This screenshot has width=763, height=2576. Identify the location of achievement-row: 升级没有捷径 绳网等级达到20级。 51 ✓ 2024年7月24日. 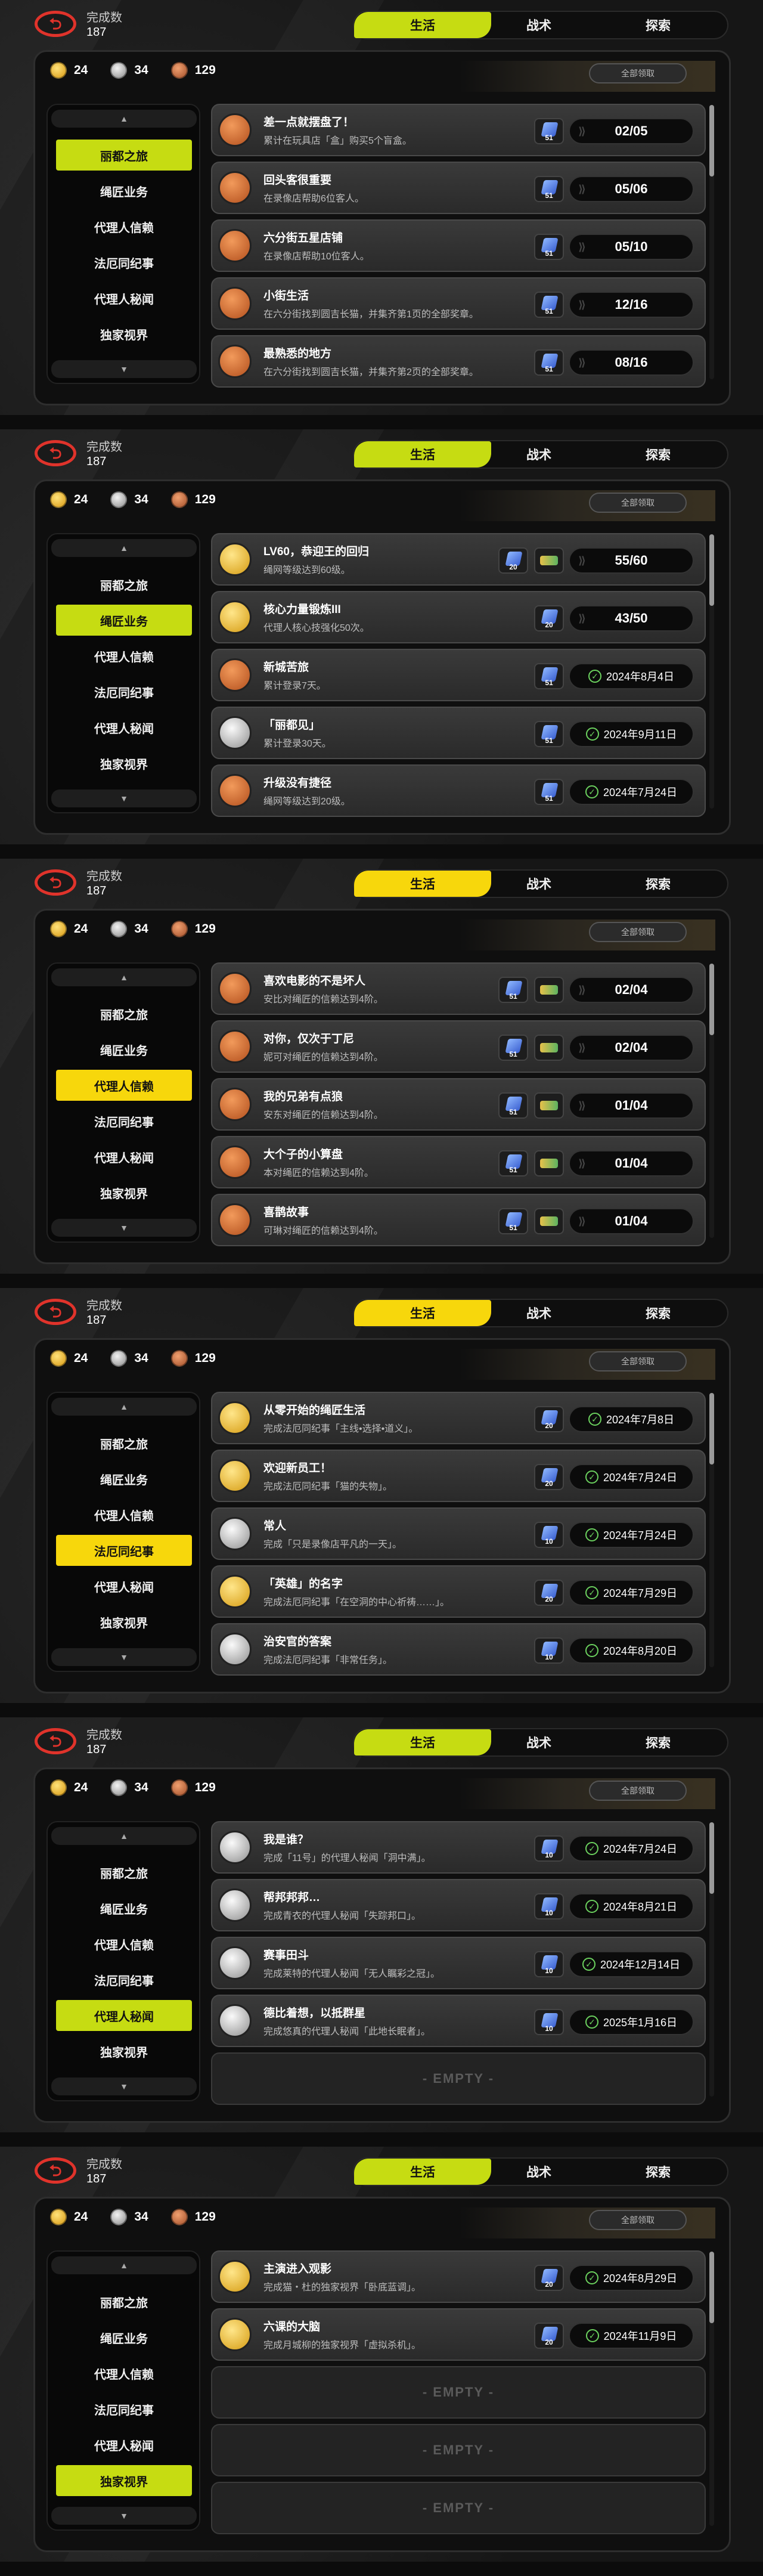
(458, 791).